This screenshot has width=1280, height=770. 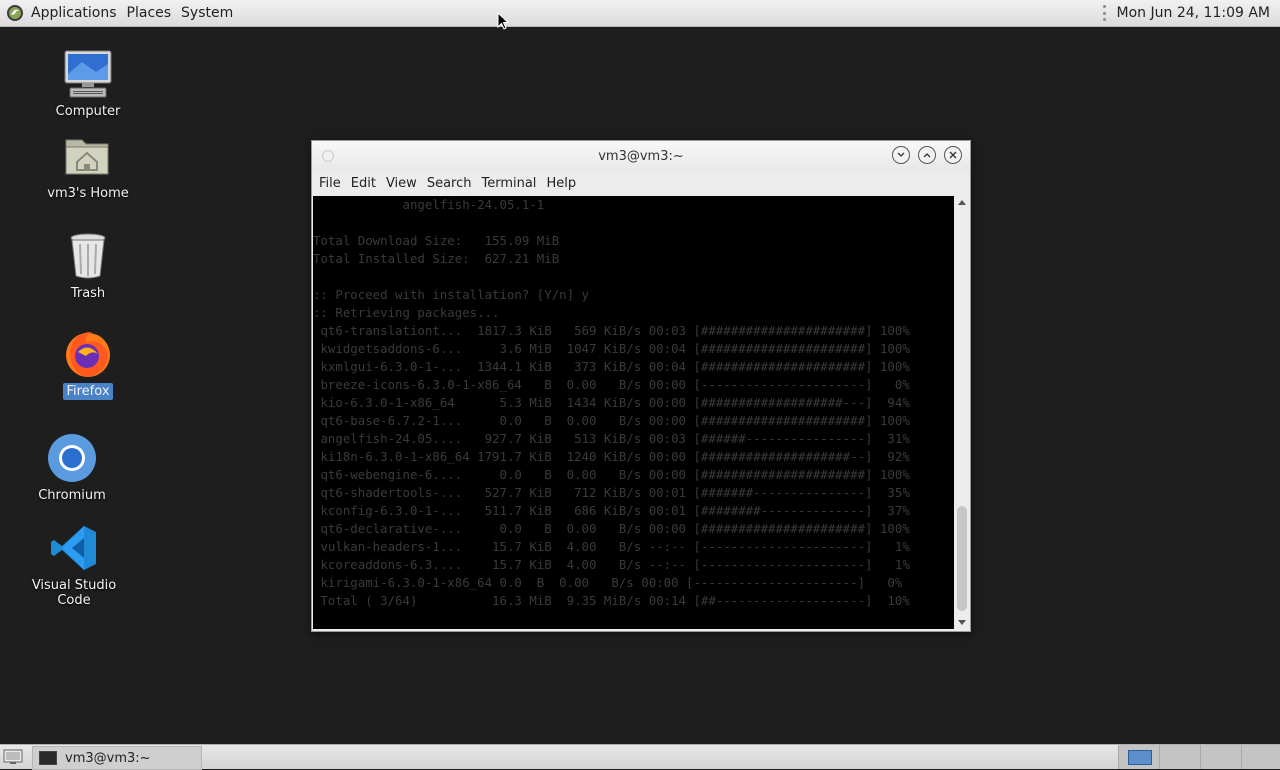 What do you see at coordinates (641, 183) in the screenshot?
I see `terminal-menubar: File Edit View Search Terminal Help` at bounding box center [641, 183].